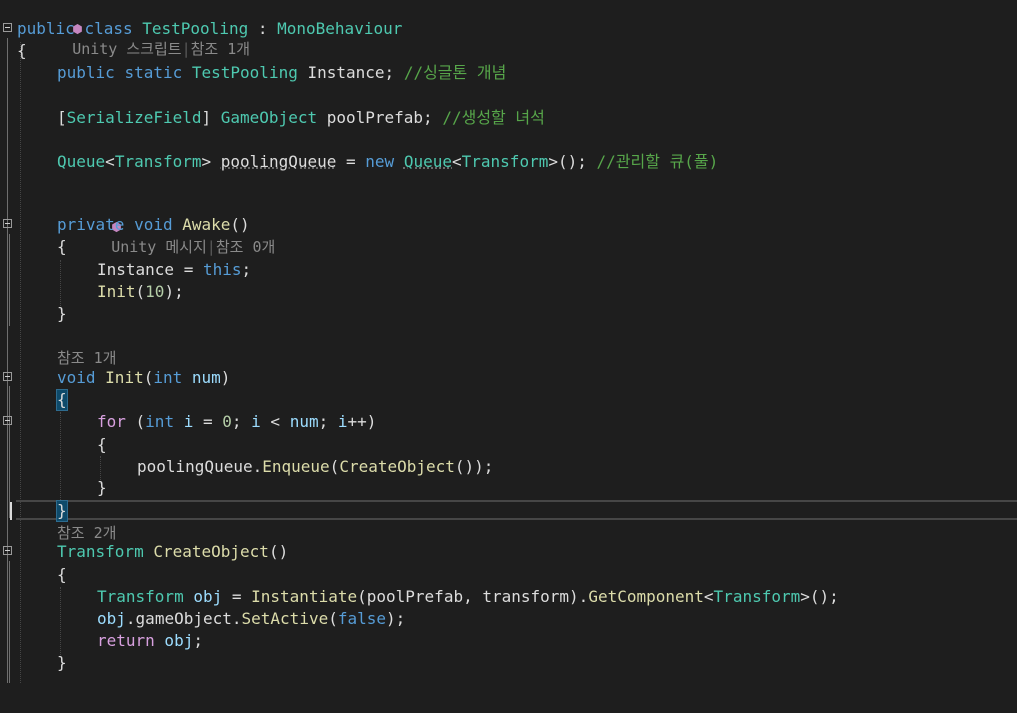 The width and height of the screenshot is (1017, 713). I want to click on code-line-create-2: obj.gameObject.SetActive(false);, so click(508, 619).